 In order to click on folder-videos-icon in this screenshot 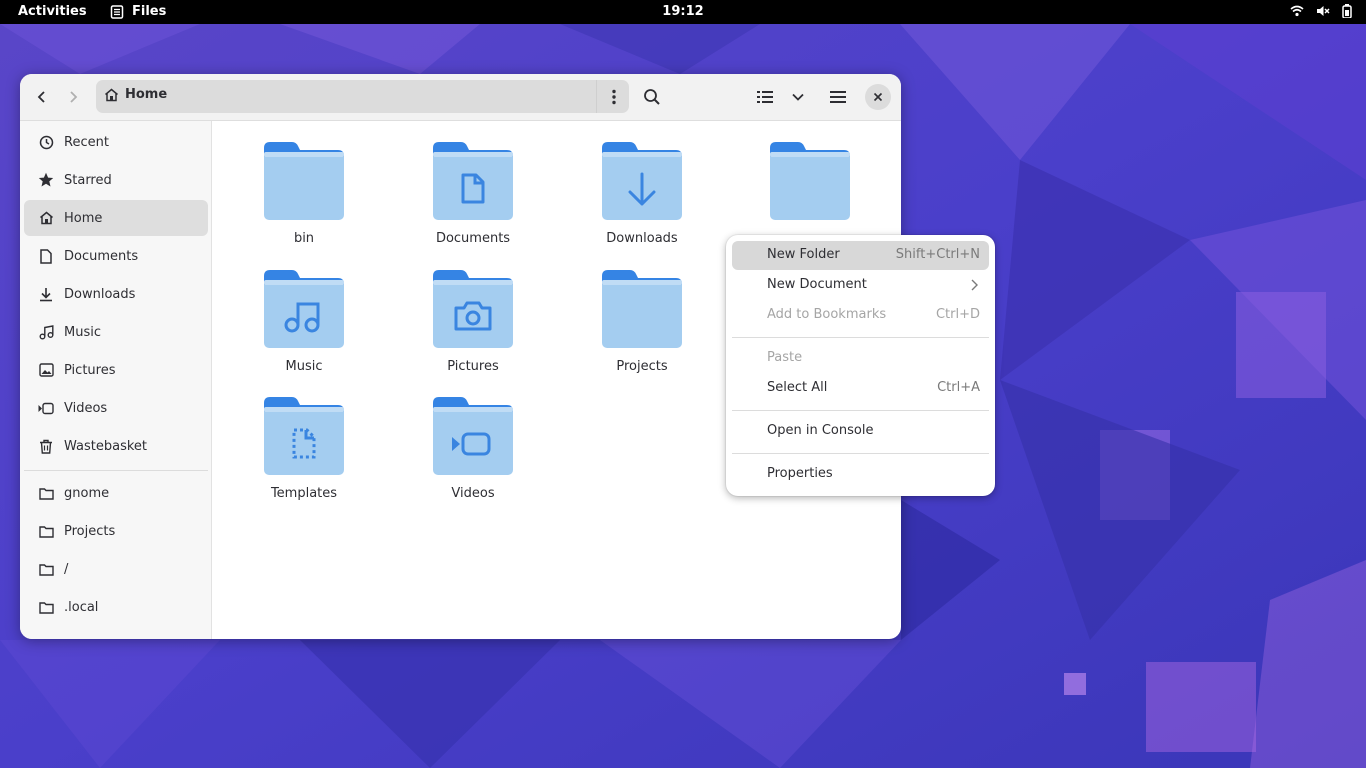, I will do `click(473, 436)`.